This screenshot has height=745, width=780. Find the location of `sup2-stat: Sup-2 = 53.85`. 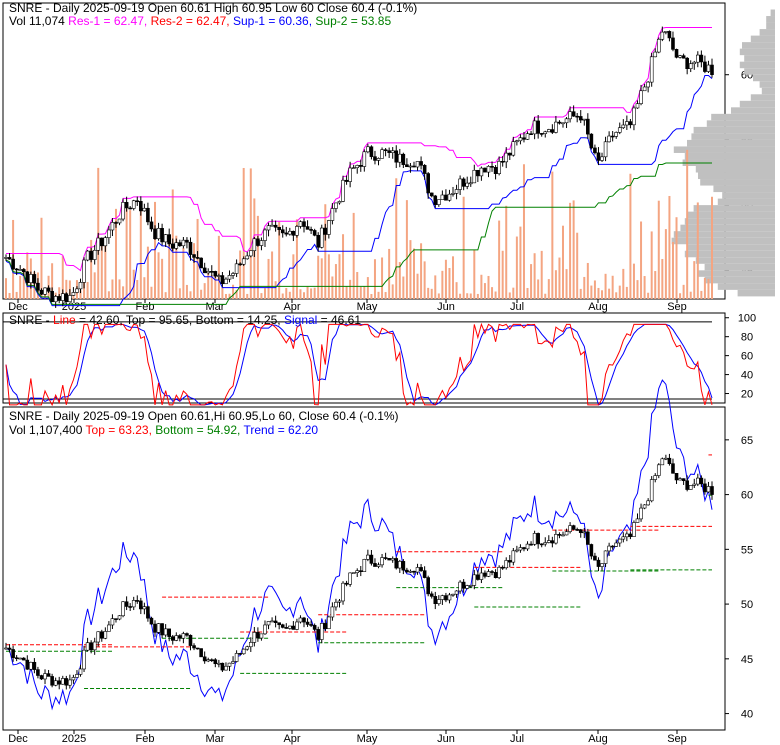

sup2-stat: Sup-2 = 53.85 is located at coordinates (353, 21).